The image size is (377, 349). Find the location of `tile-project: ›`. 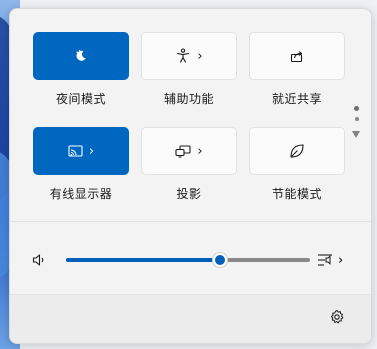

tile-project: › is located at coordinates (189, 151).